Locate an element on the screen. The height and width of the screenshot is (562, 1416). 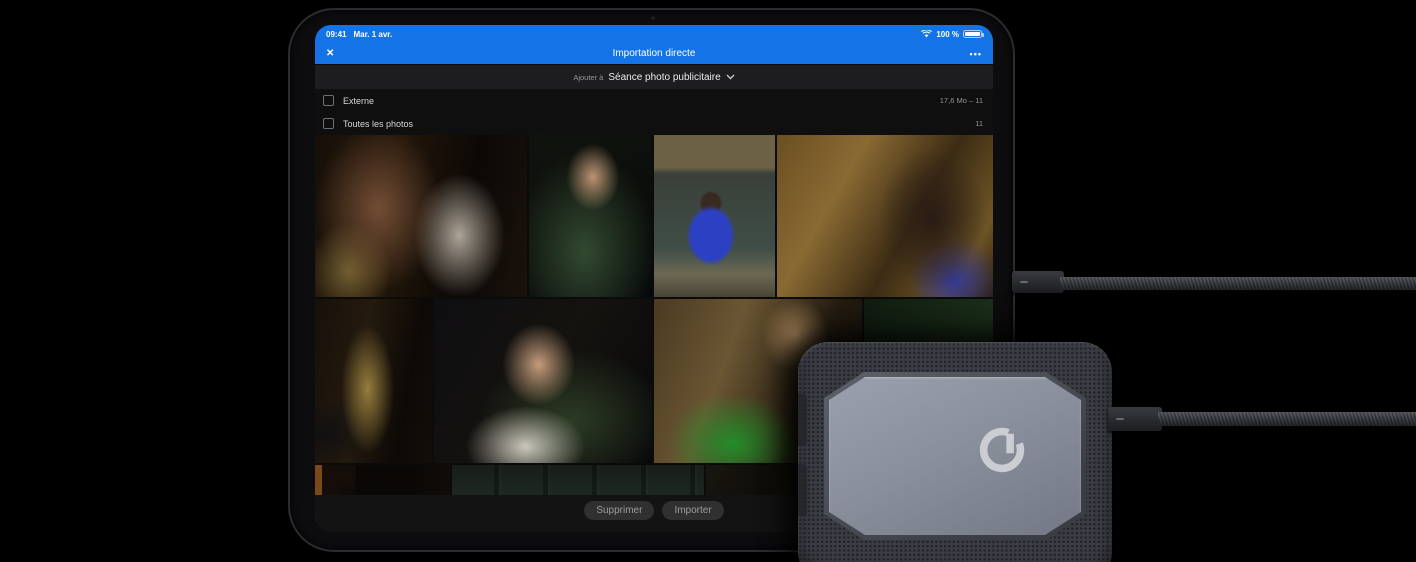
album-selector: Séance photo publicitaire is located at coordinates (664, 77).